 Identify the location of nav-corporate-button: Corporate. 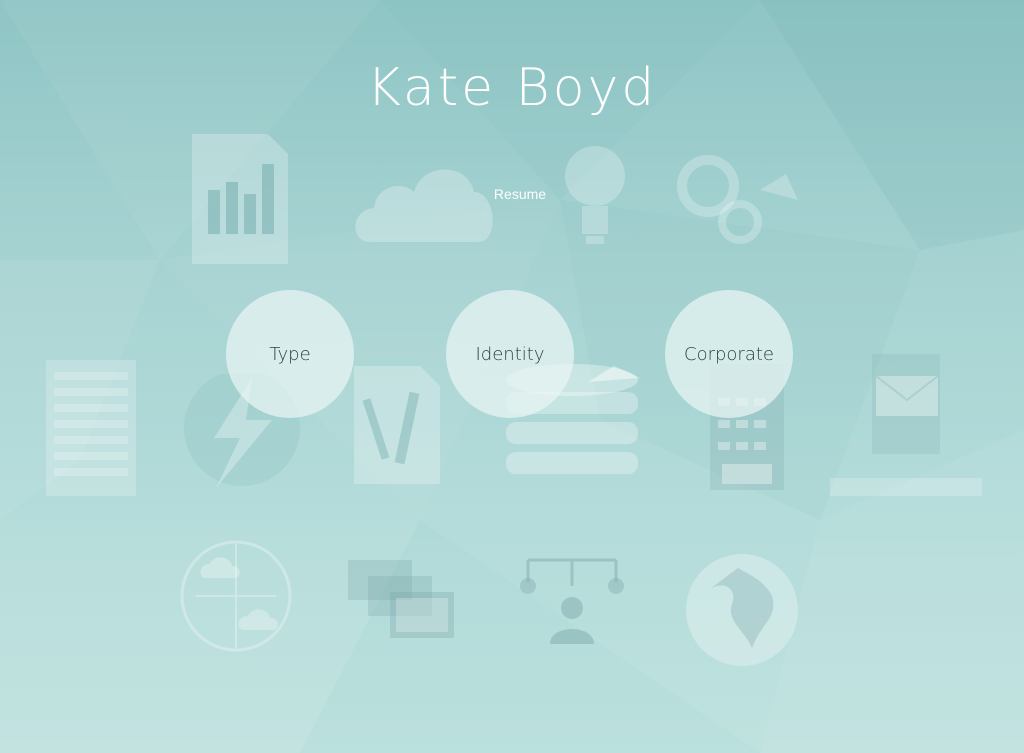
(729, 354).